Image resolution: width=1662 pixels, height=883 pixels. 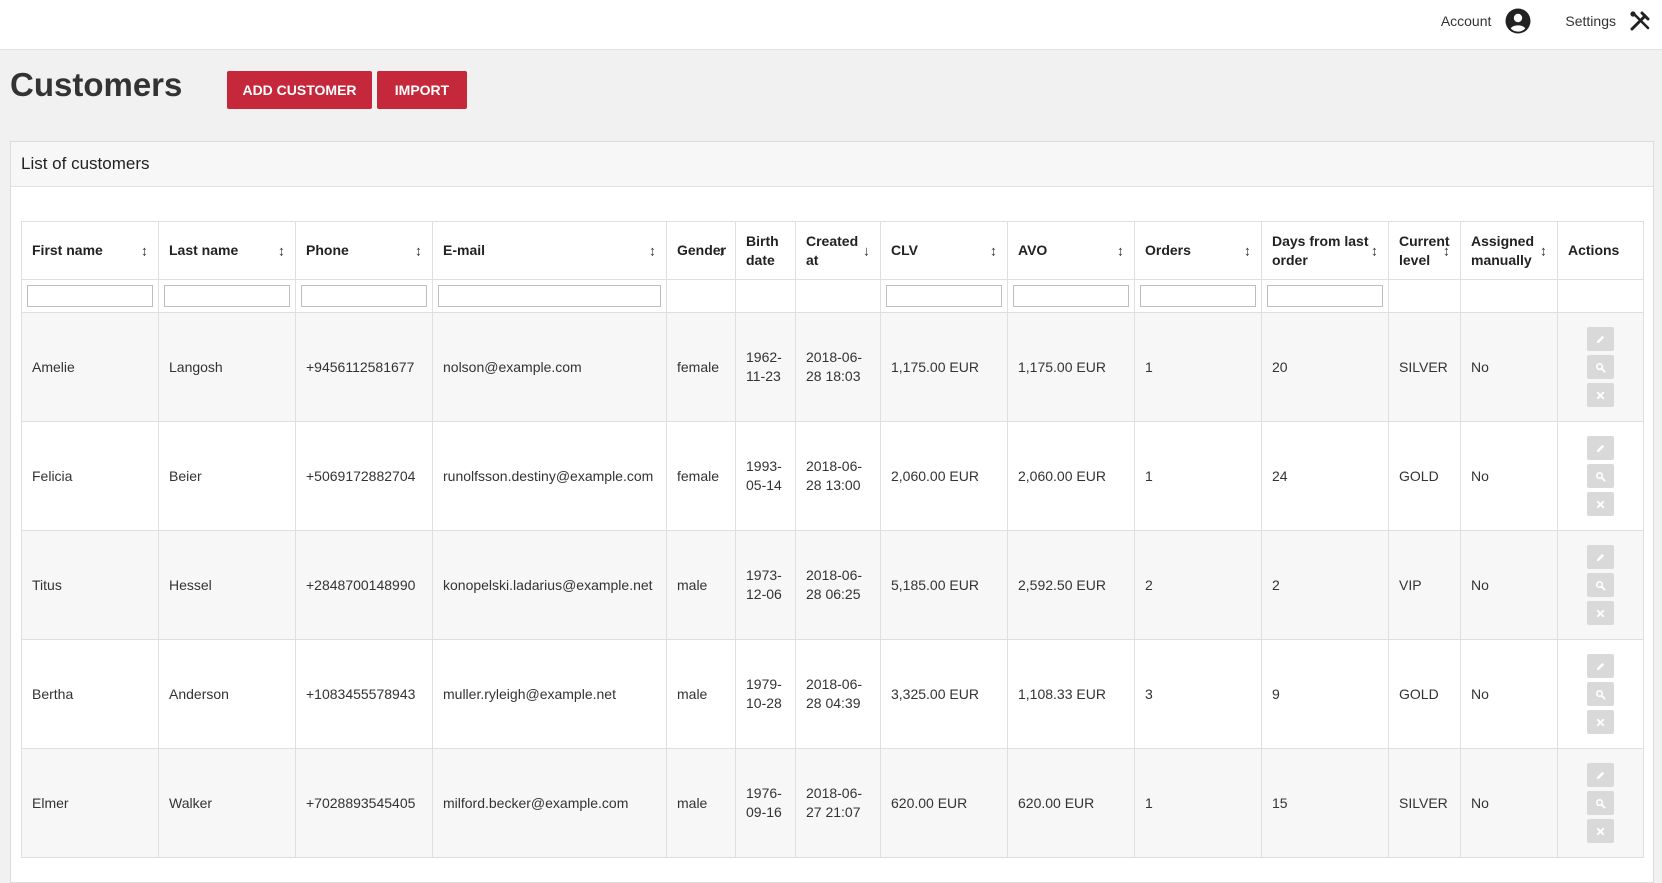 I want to click on view-icon, so click(x=1601, y=803).